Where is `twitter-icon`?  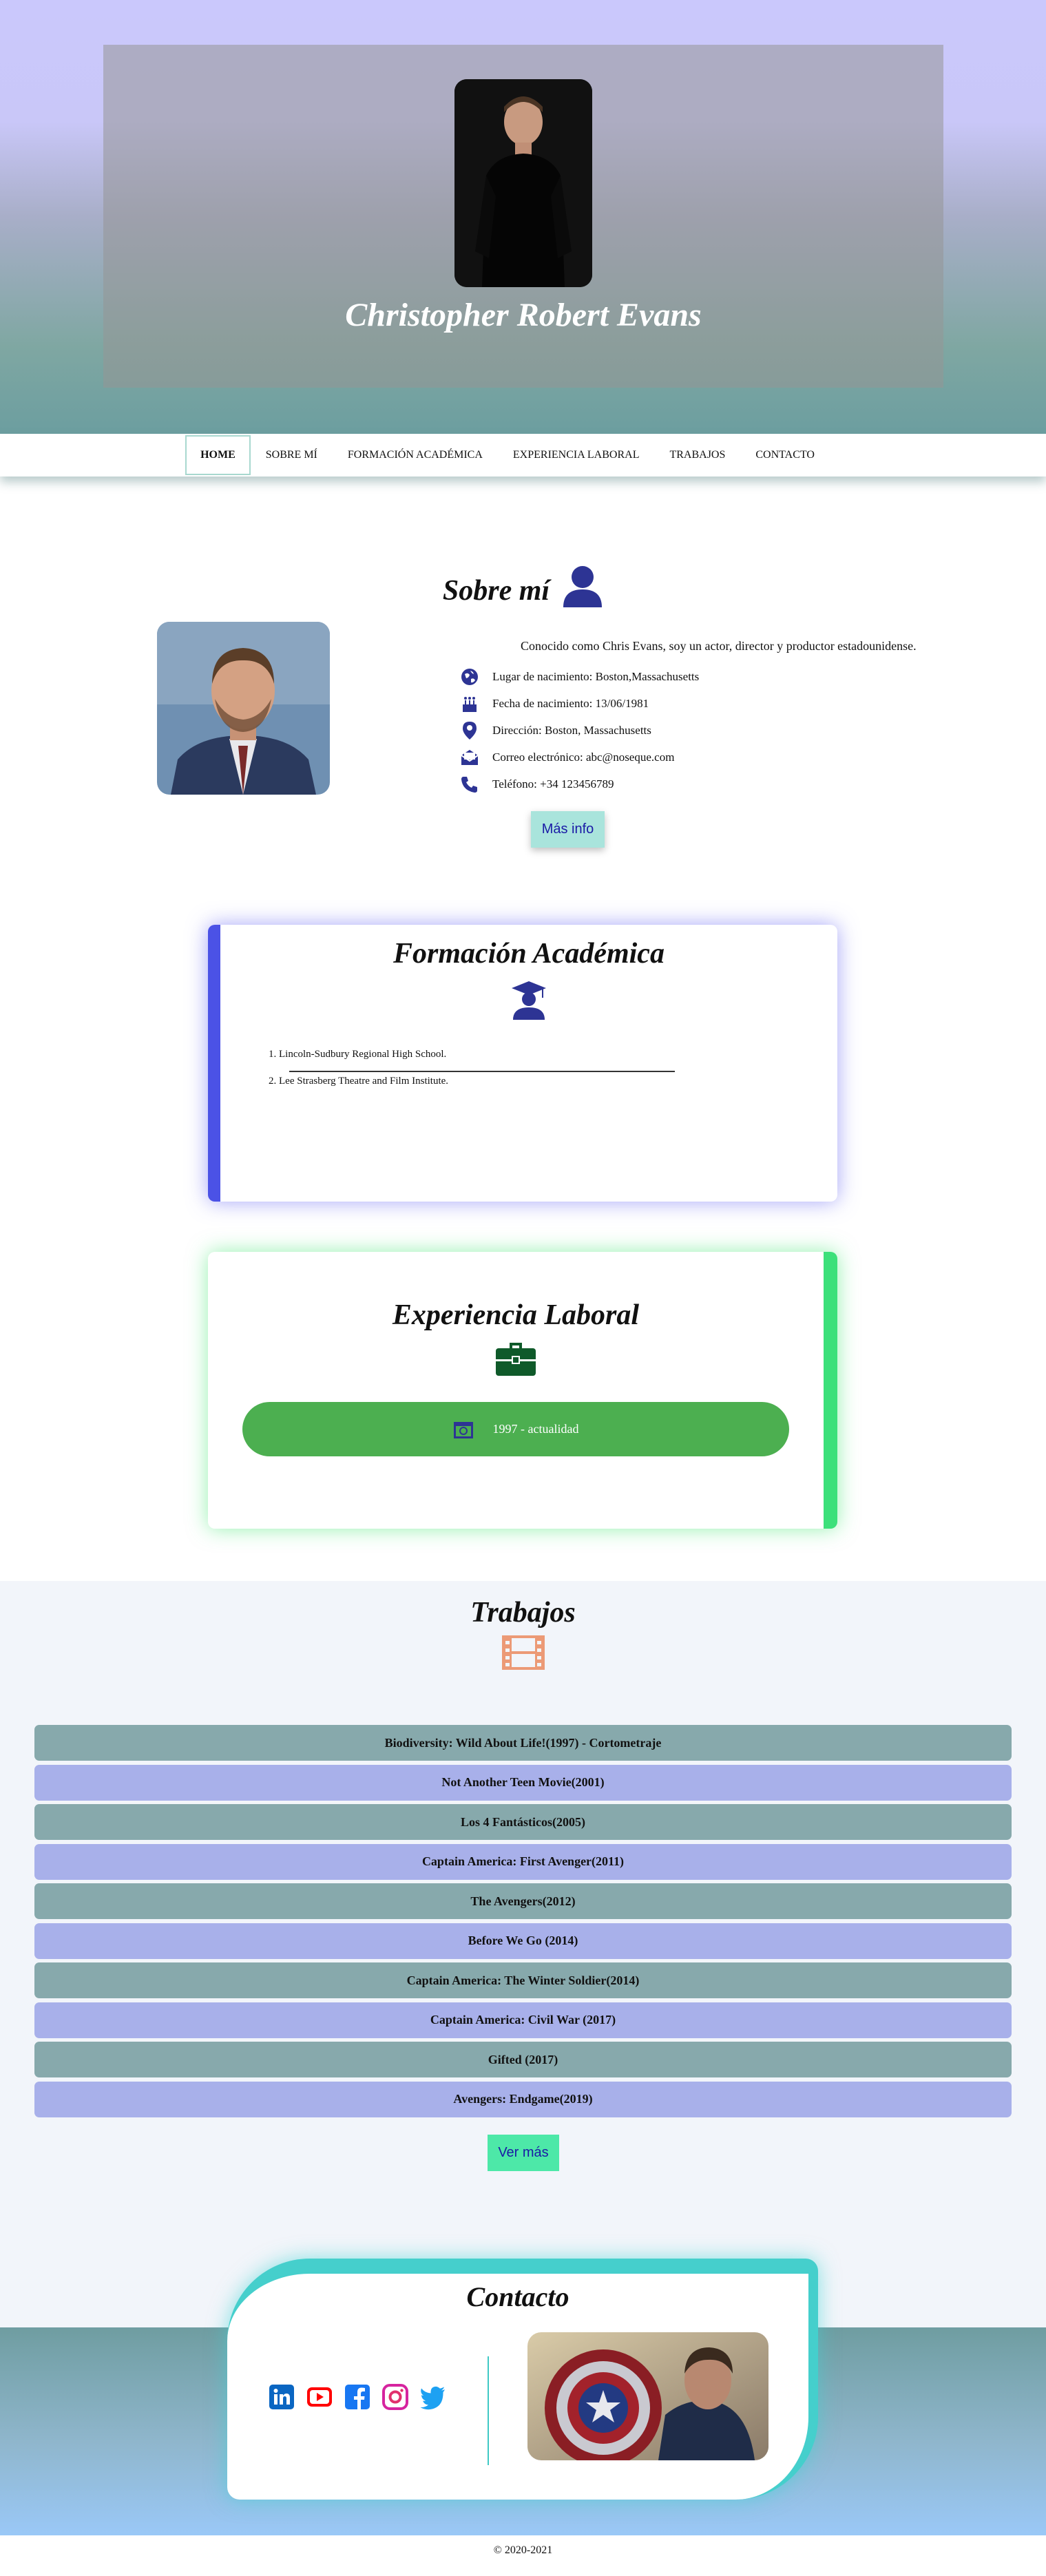 twitter-icon is located at coordinates (433, 2397).